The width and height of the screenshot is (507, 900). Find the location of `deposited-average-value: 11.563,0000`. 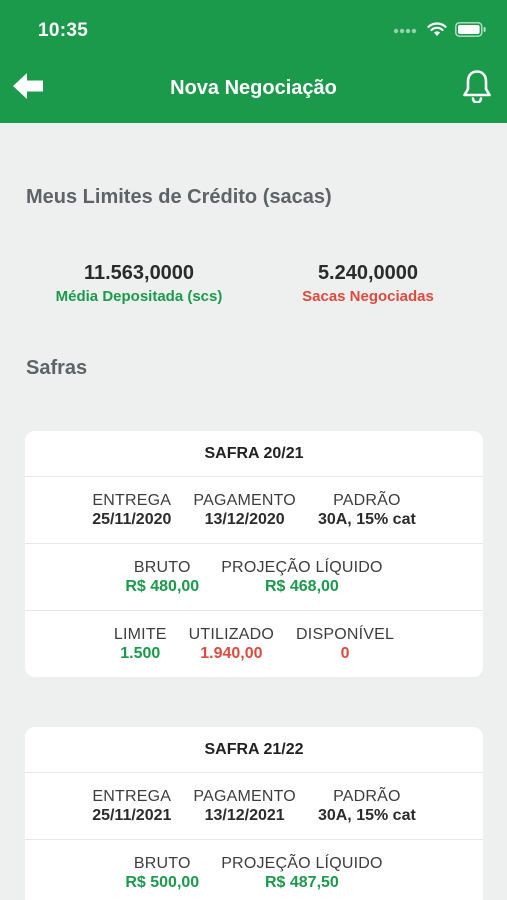

deposited-average-value: 11.563,0000 is located at coordinates (139, 273).